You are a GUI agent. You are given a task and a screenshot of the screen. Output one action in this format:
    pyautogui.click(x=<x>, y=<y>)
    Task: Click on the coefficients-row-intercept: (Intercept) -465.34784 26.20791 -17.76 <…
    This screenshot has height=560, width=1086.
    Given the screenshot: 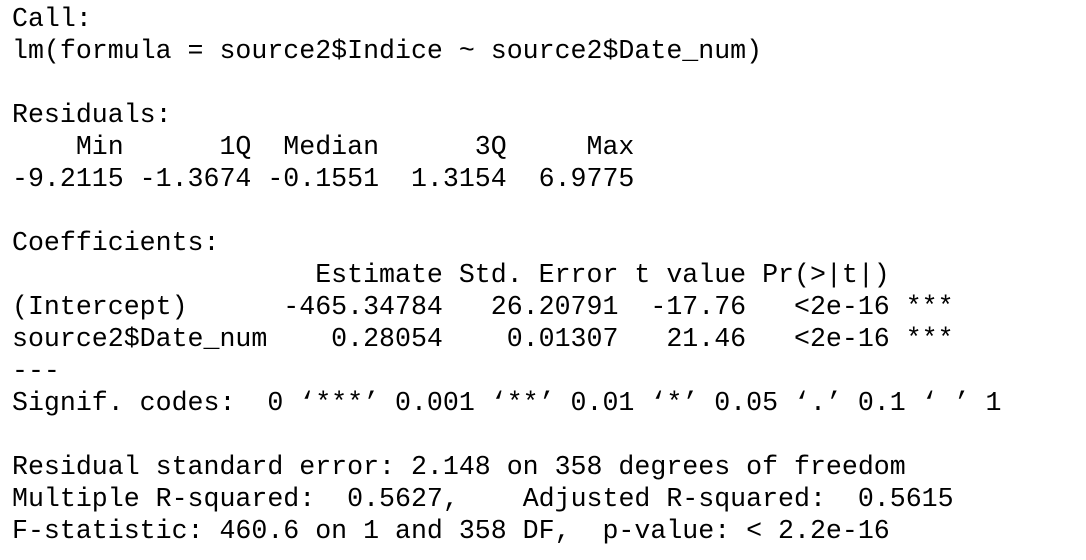 What is the action you would take?
    pyautogui.click(x=483, y=307)
    